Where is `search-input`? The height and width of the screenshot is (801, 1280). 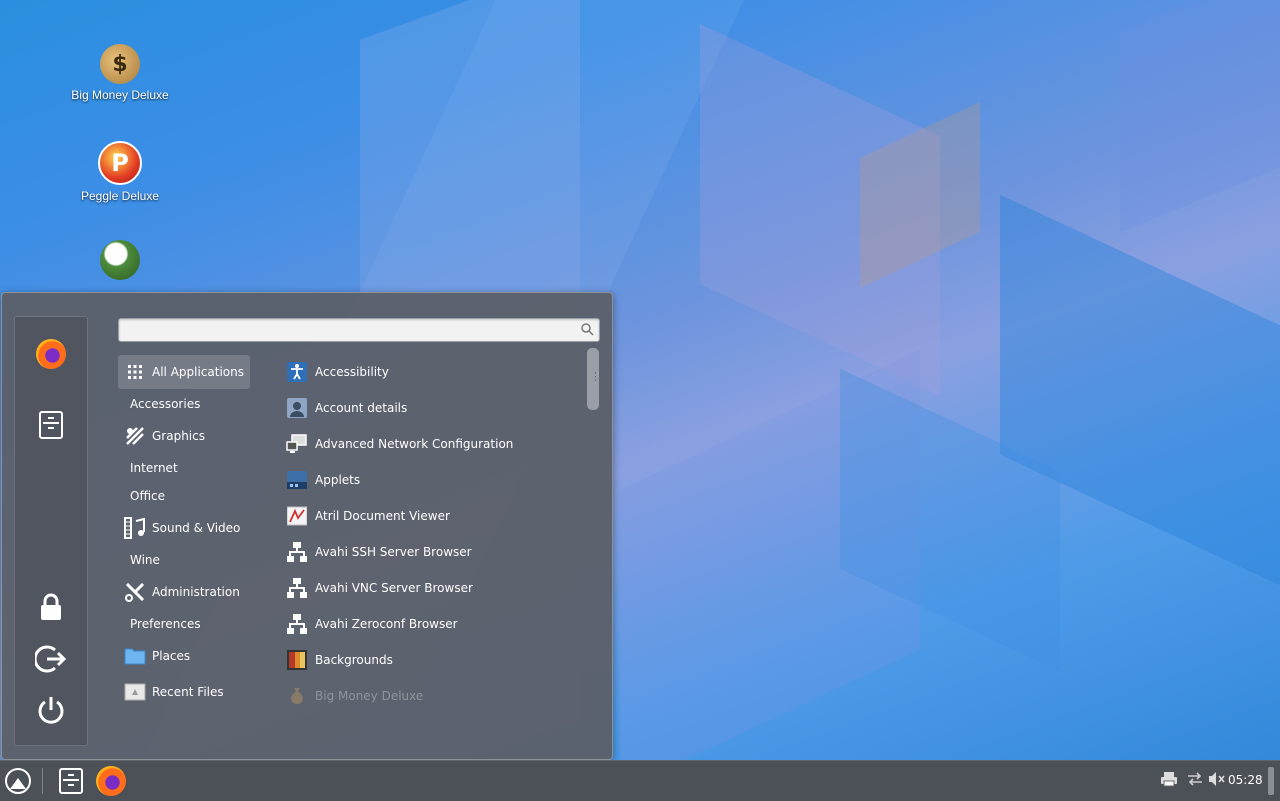 search-input is located at coordinates (345, 330).